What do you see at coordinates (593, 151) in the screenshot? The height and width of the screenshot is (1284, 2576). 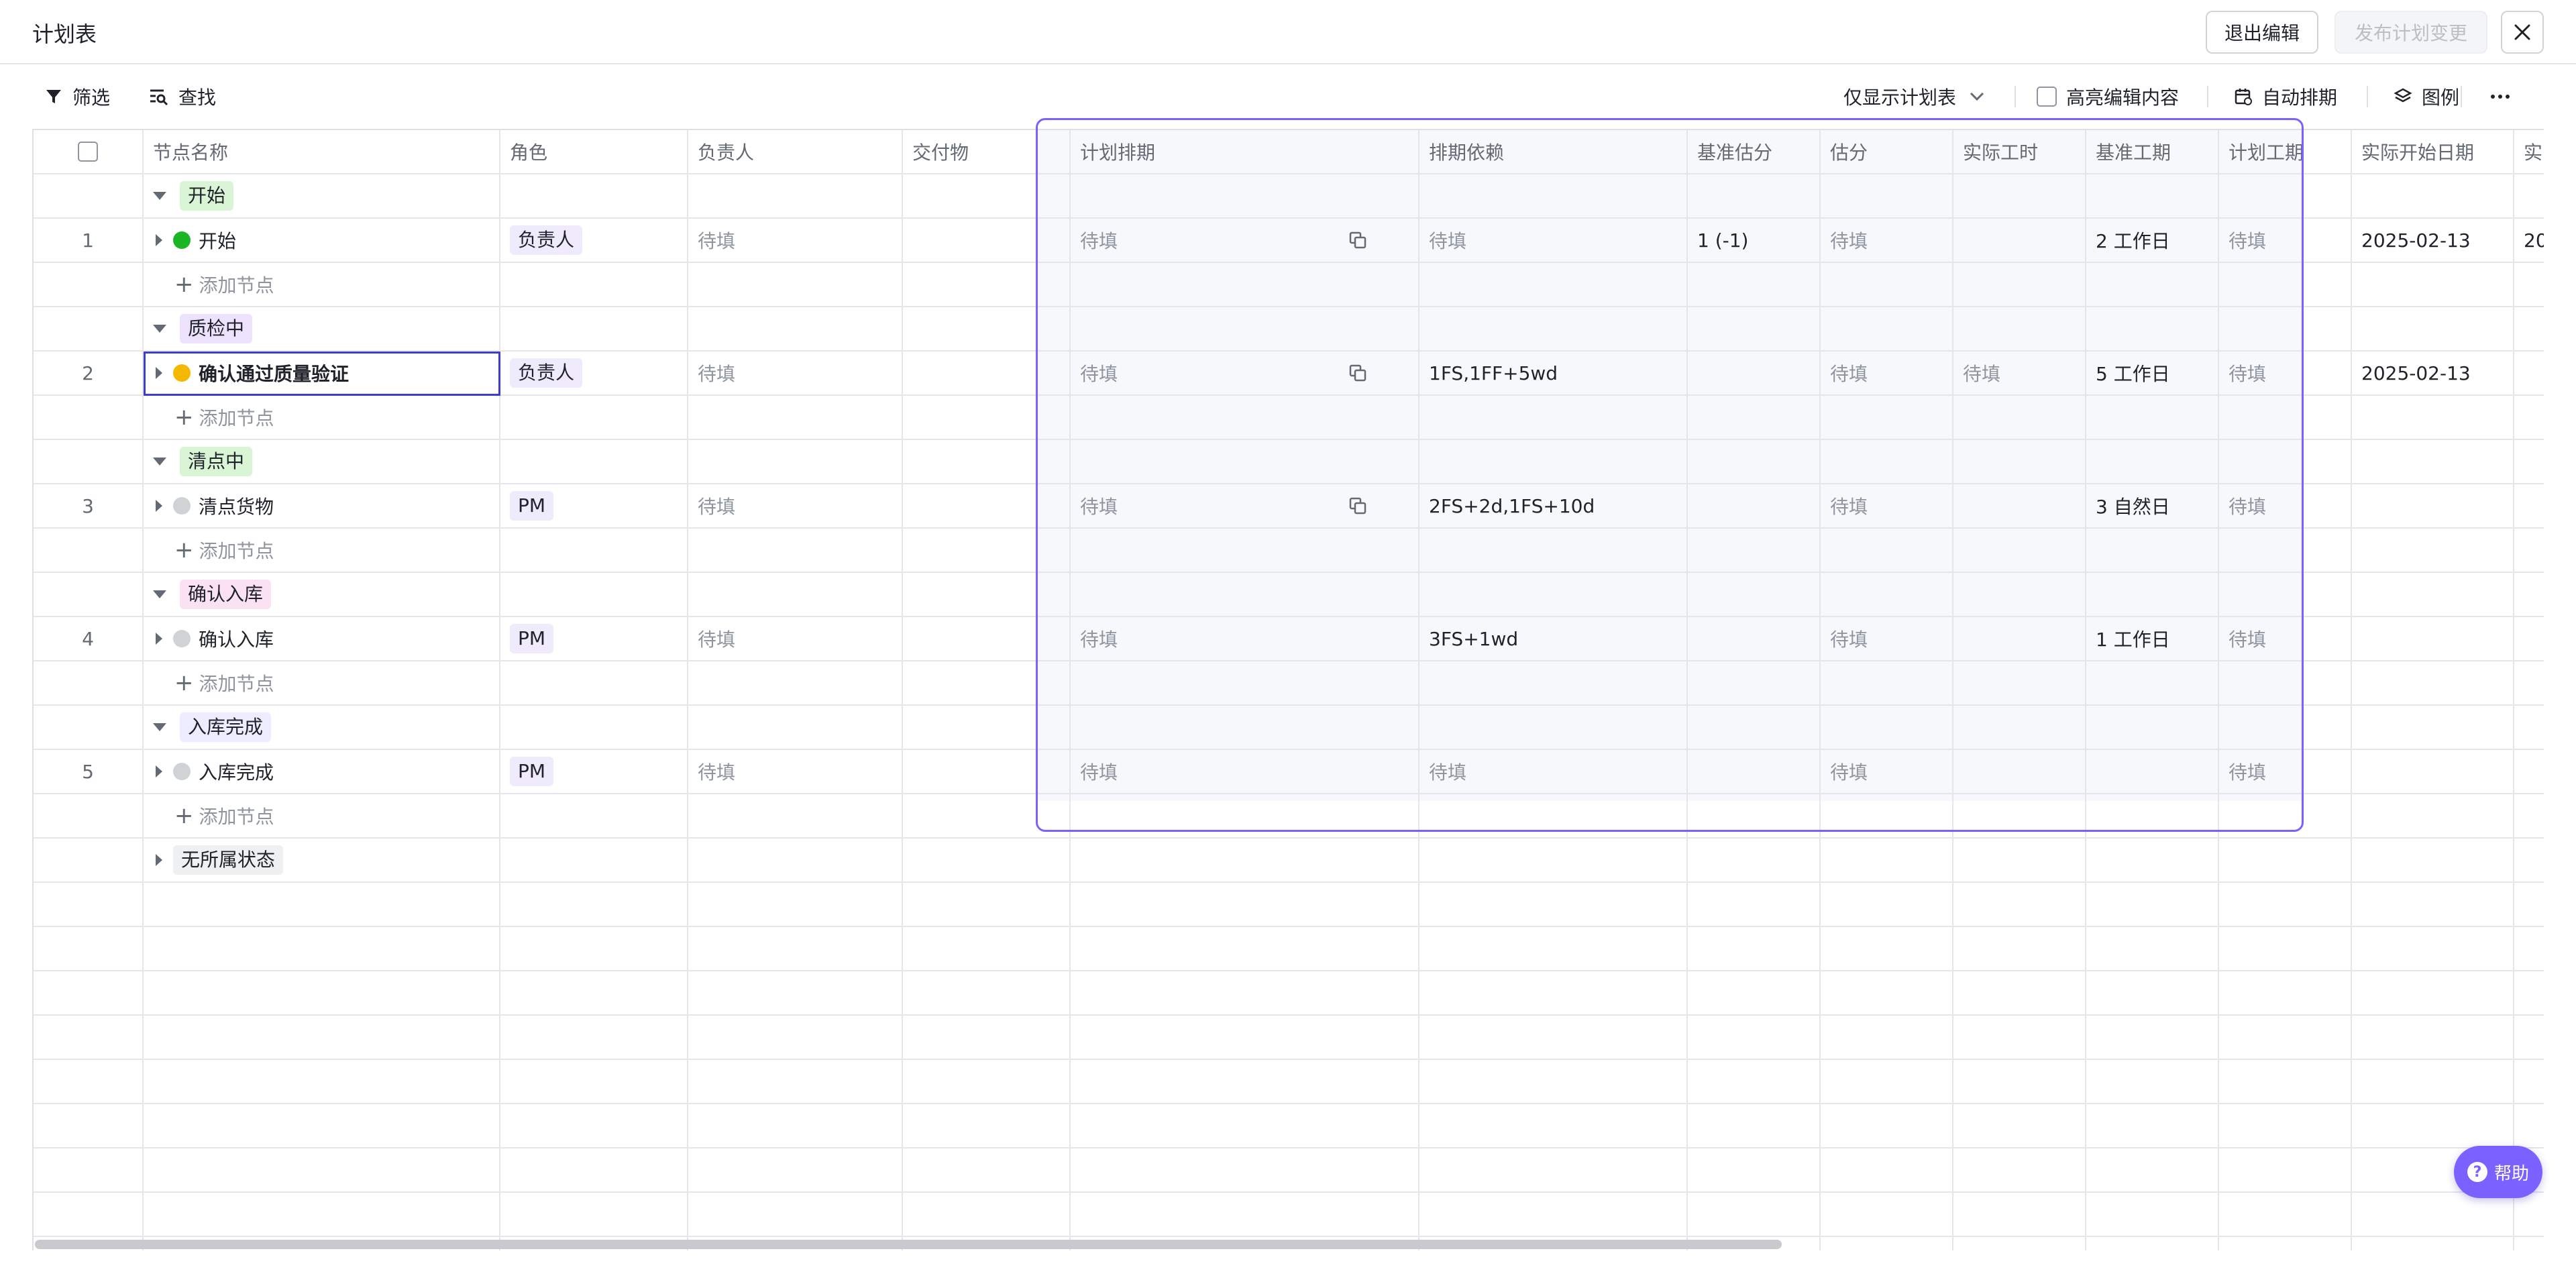 I see `col-header-role: 角色` at bounding box center [593, 151].